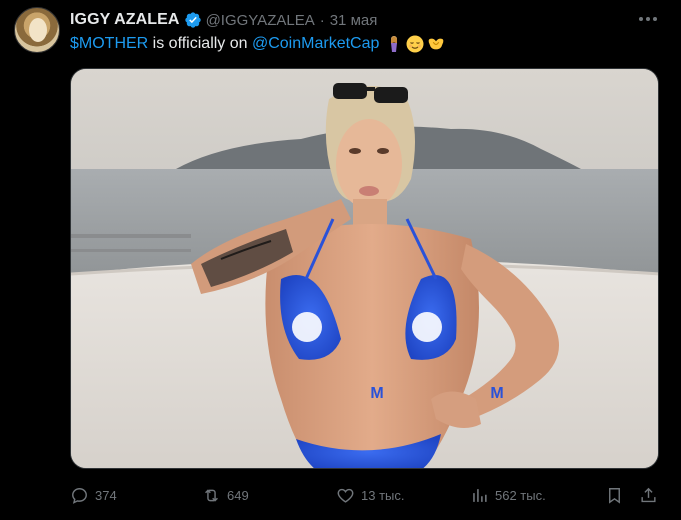 The image size is (681, 520). What do you see at coordinates (480, 495) in the screenshot?
I see `views-icon` at bounding box center [480, 495].